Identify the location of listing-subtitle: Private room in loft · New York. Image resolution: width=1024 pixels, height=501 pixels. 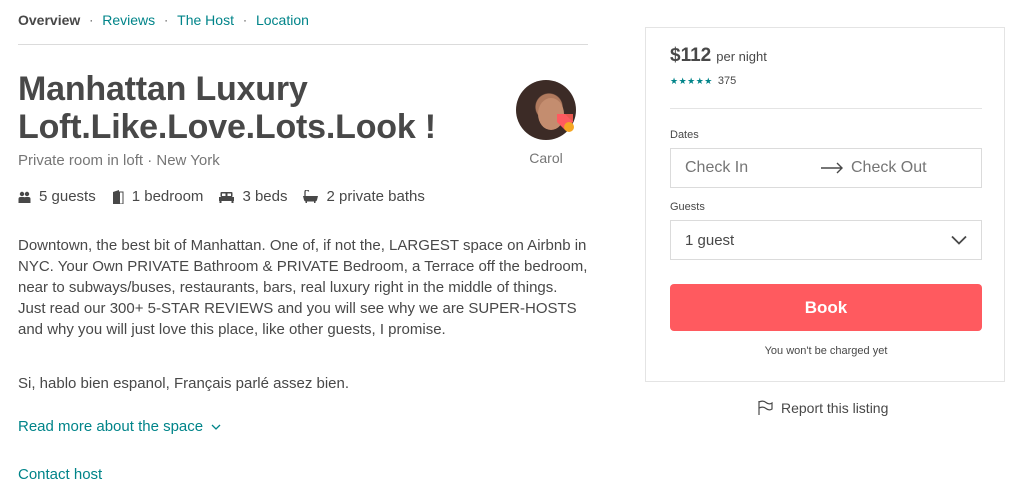
(119, 160).